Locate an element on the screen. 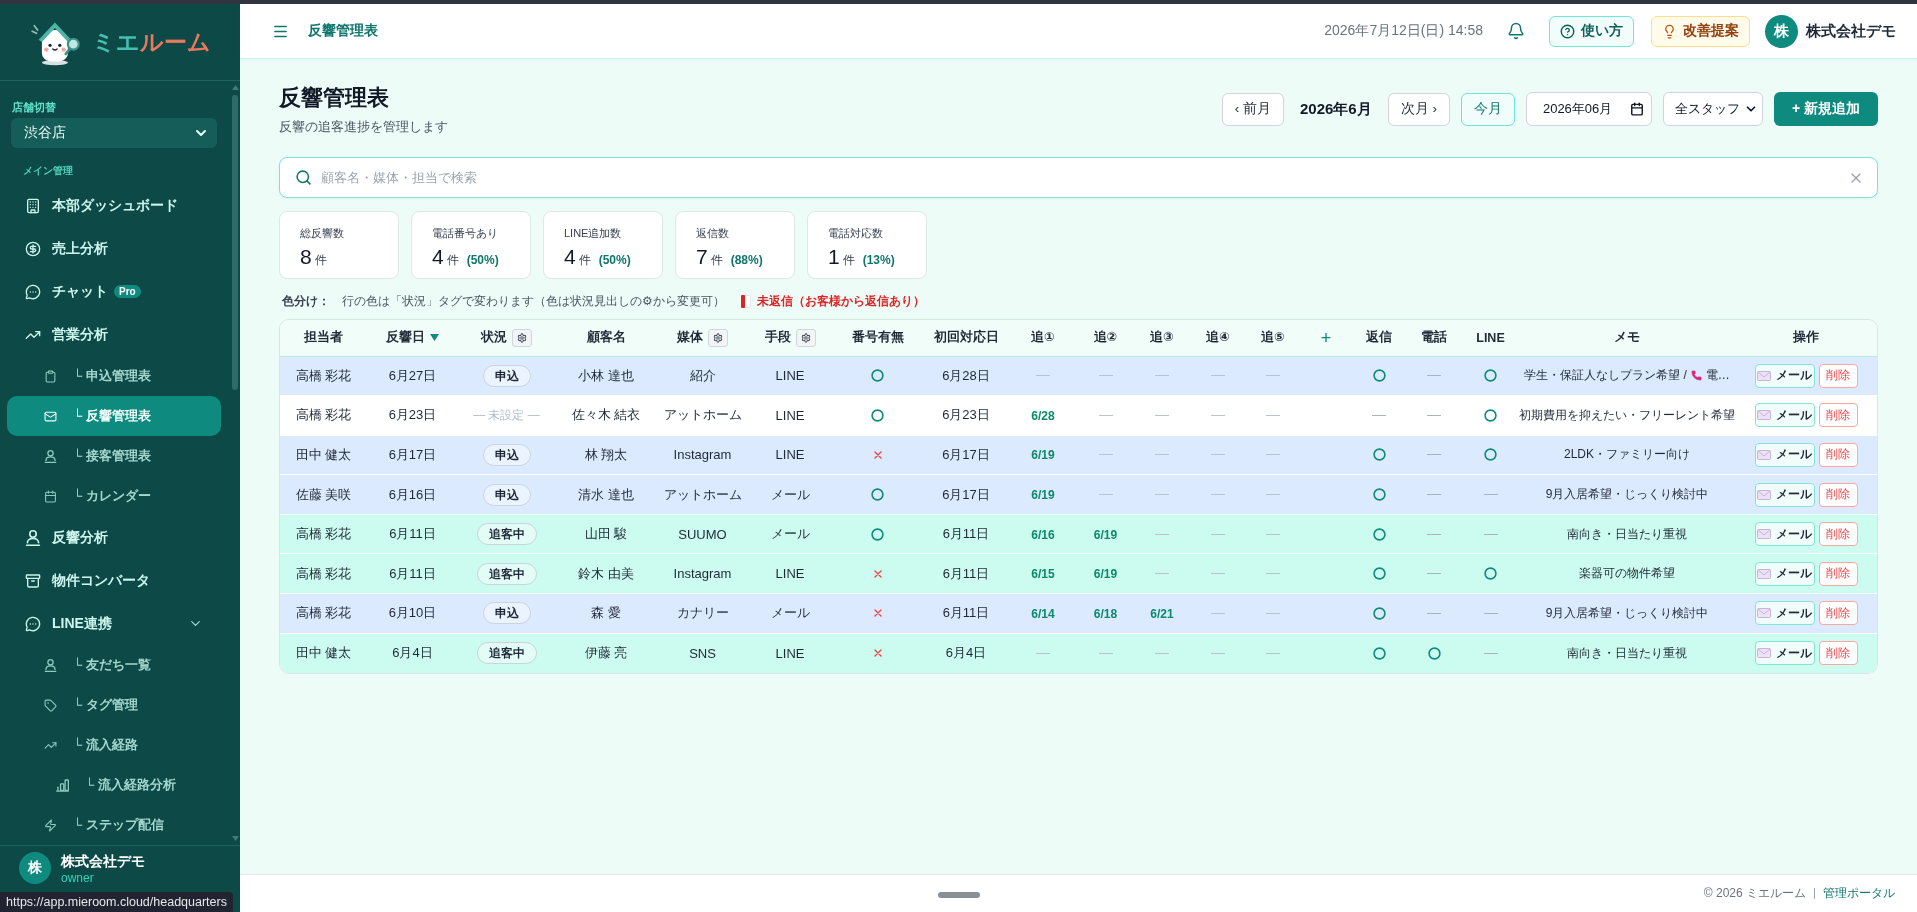 This screenshot has width=1917, height=912. link-preview: https://app.mieroom.cloud/headquarters is located at coordinates (116, 902).